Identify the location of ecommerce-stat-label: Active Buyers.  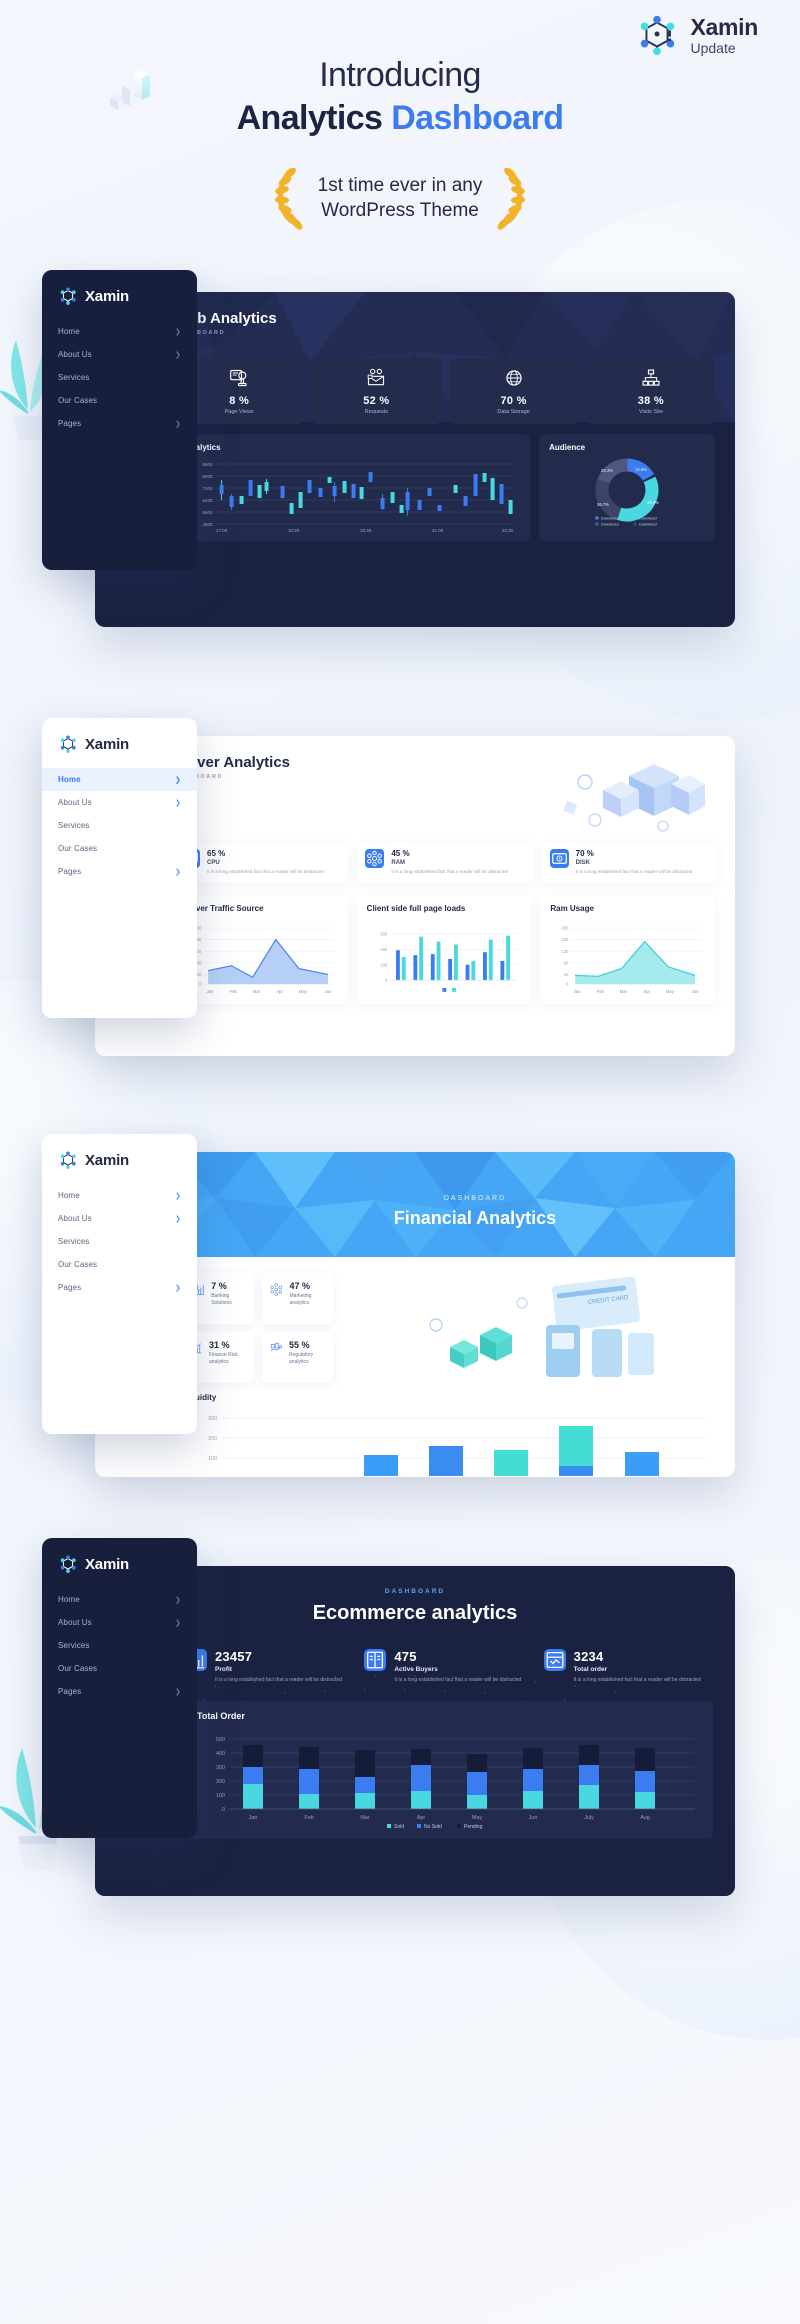
(416, 1669).